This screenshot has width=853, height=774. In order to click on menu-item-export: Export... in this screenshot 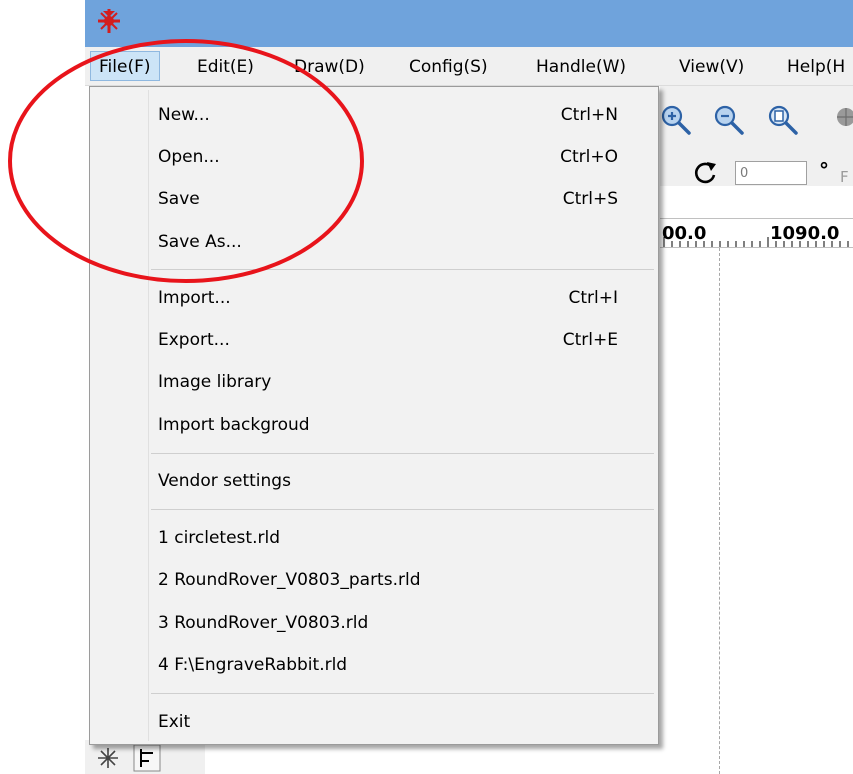, I will do `click(194, 340)`.